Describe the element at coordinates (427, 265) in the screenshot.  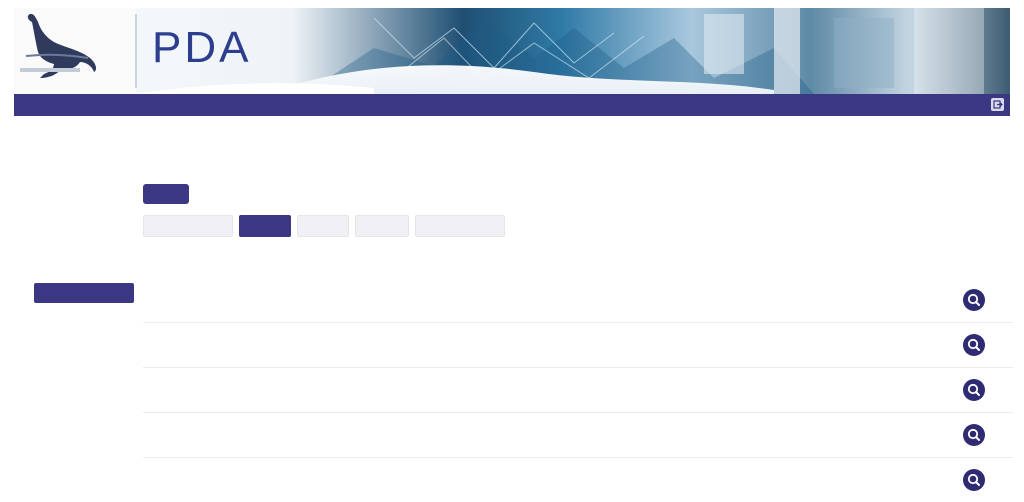
I see `column-header-reference` at that location.